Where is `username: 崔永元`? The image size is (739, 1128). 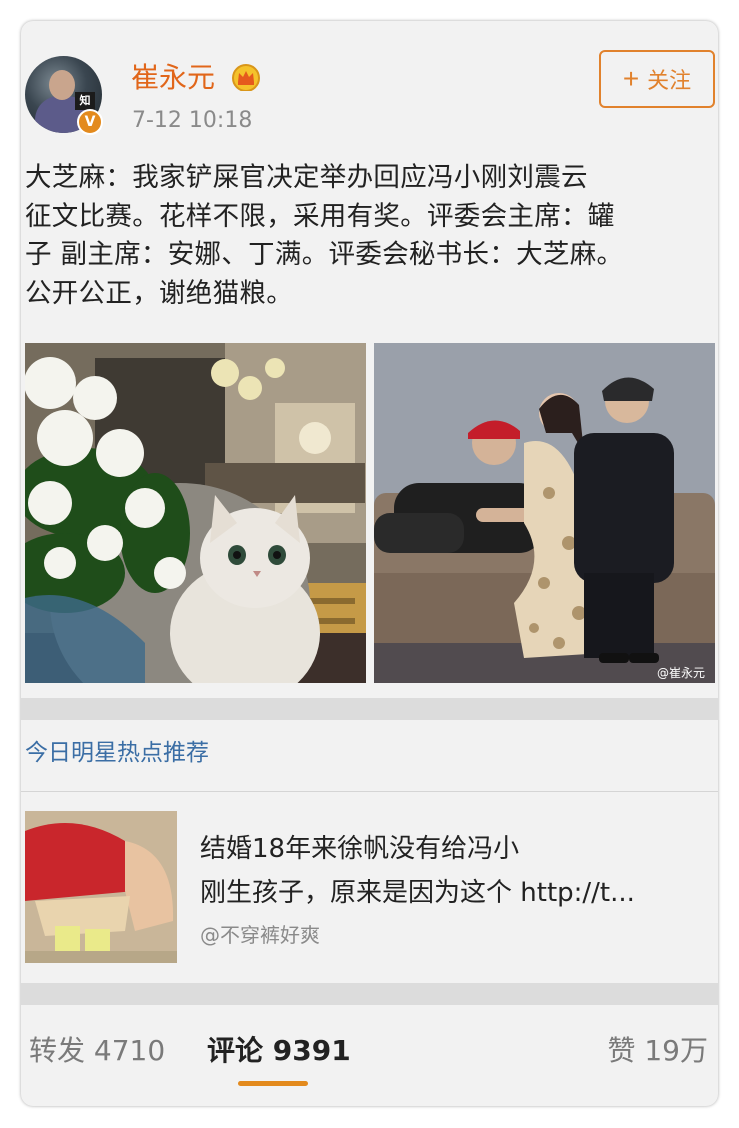
username: 崔永元 is located at coordinates (173, 78).